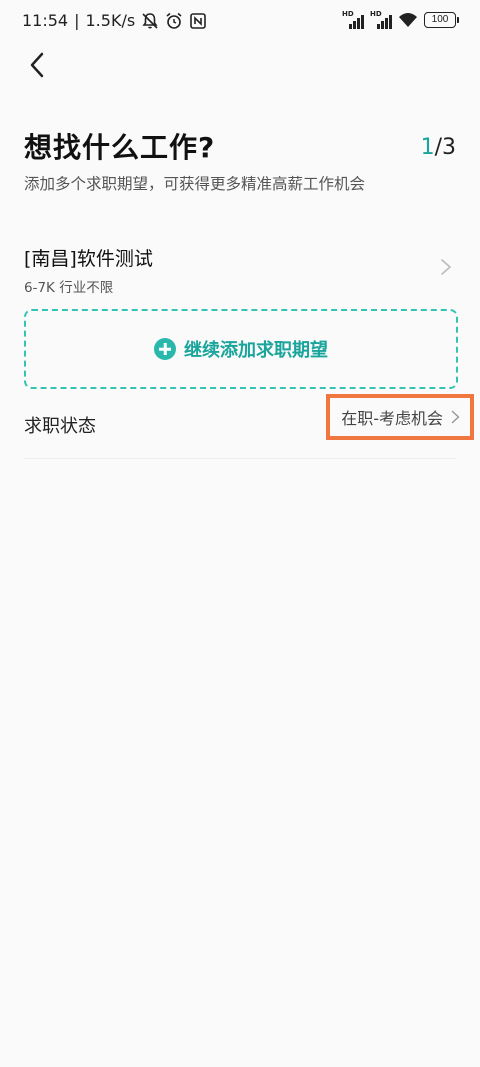 This screenshot has width=480, height=1067. I want to click on page-subtitle: 添加多个求职期望，可获得更多精准高薪工作机会, so click(195, 184).